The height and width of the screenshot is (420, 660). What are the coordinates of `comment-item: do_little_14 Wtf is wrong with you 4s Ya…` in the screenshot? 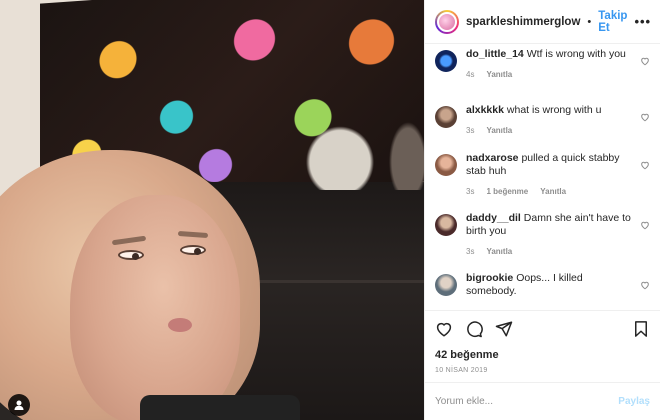 It's located at (542, 73).